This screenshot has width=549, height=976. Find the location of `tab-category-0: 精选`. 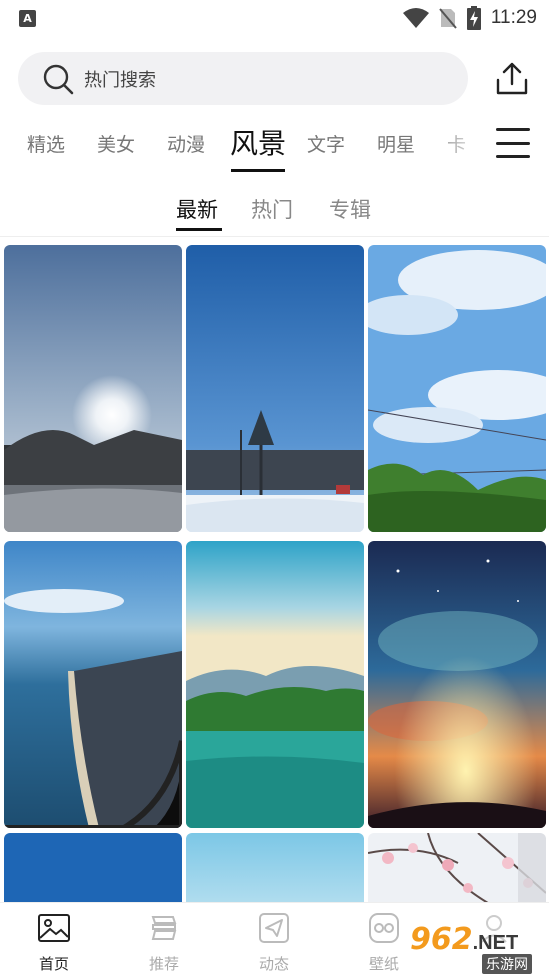

tab-category-0: 精选 is located at coordinates (46, 143).